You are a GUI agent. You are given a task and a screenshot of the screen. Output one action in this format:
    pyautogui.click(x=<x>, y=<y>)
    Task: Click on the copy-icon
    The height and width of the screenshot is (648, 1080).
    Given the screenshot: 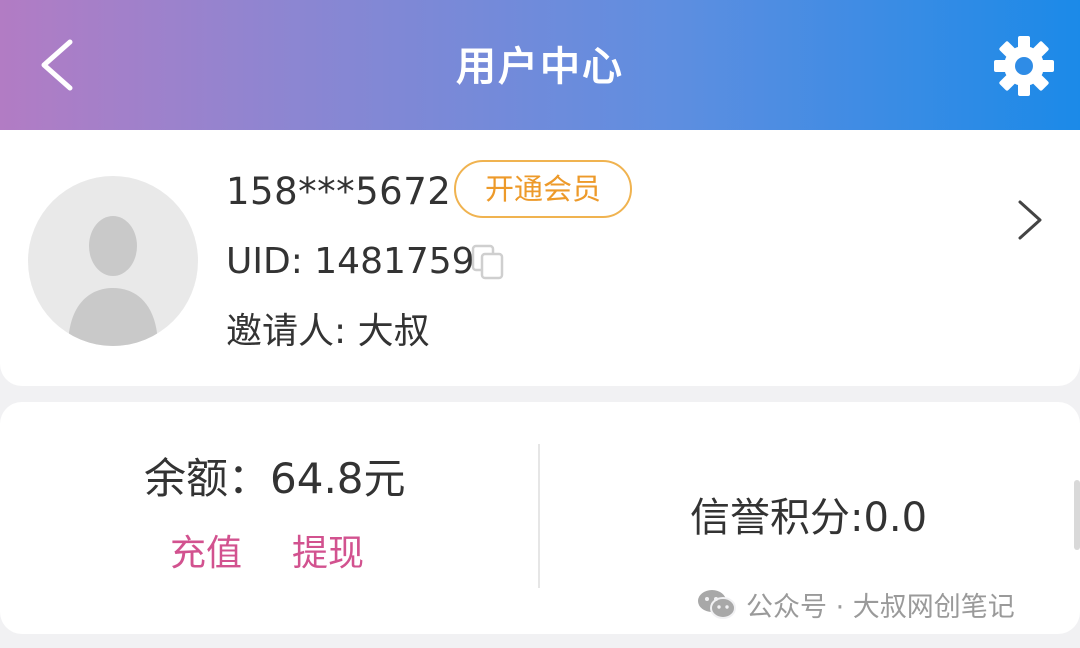 What is the action you would take?
    pyautogui.click(x=488, y=262)
    